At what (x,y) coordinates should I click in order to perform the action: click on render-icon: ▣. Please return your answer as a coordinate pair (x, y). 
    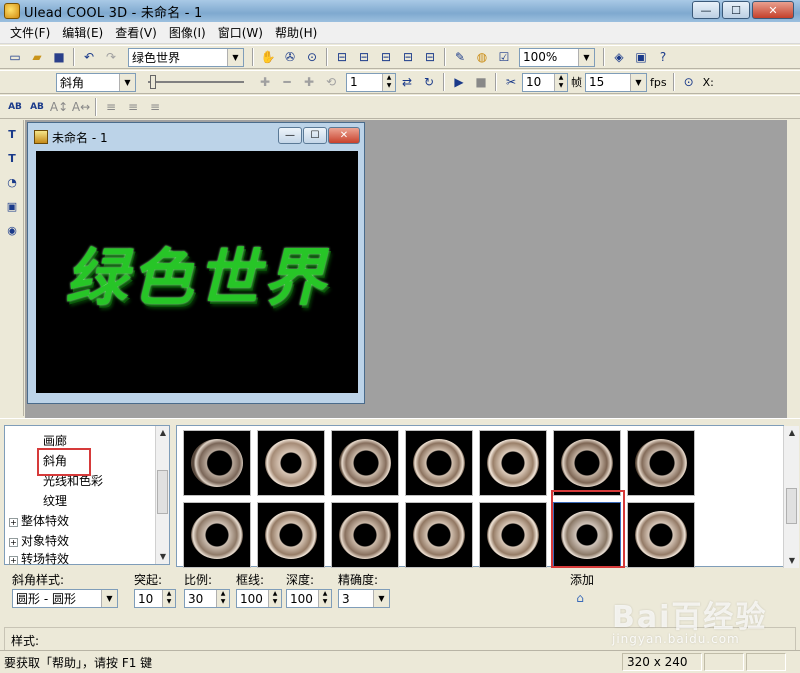
    Looking at the image, I should click on (641, 57).